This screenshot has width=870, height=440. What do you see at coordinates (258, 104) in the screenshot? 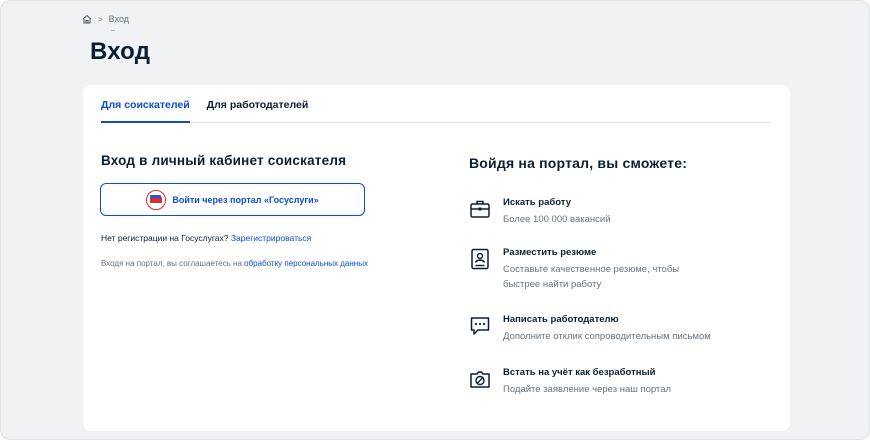
I see `tab-employers: Для работодателей` at bounding box center [258, 104].